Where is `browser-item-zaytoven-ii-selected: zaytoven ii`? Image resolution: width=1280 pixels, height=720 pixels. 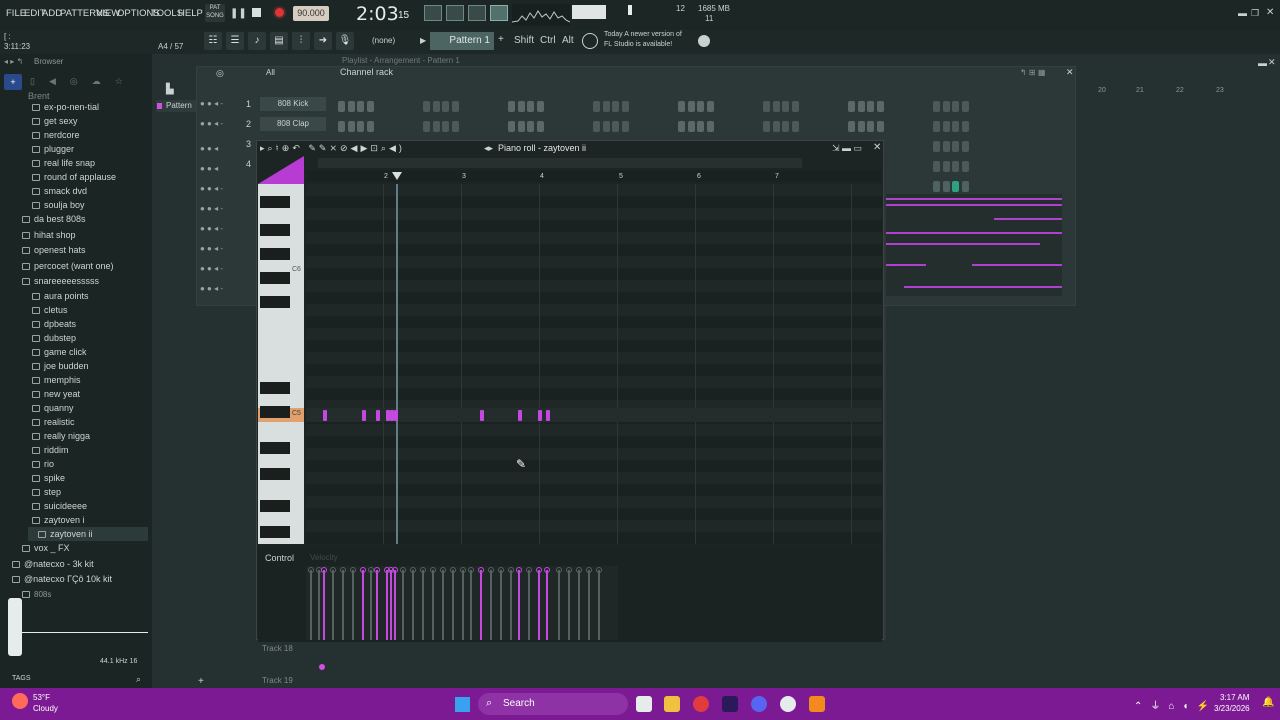 browser-item-zaytoven-ii-selected: zaytoven ii is located at coordinates (88, 534).